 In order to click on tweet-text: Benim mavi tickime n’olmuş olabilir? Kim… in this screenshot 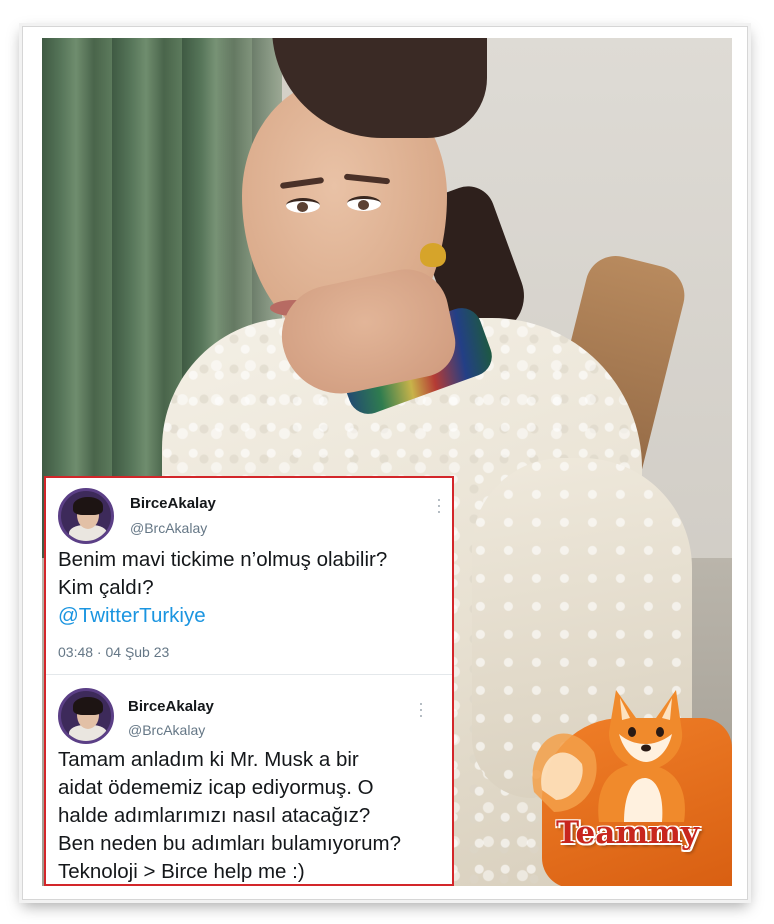, I will do `click(255, 588)`.